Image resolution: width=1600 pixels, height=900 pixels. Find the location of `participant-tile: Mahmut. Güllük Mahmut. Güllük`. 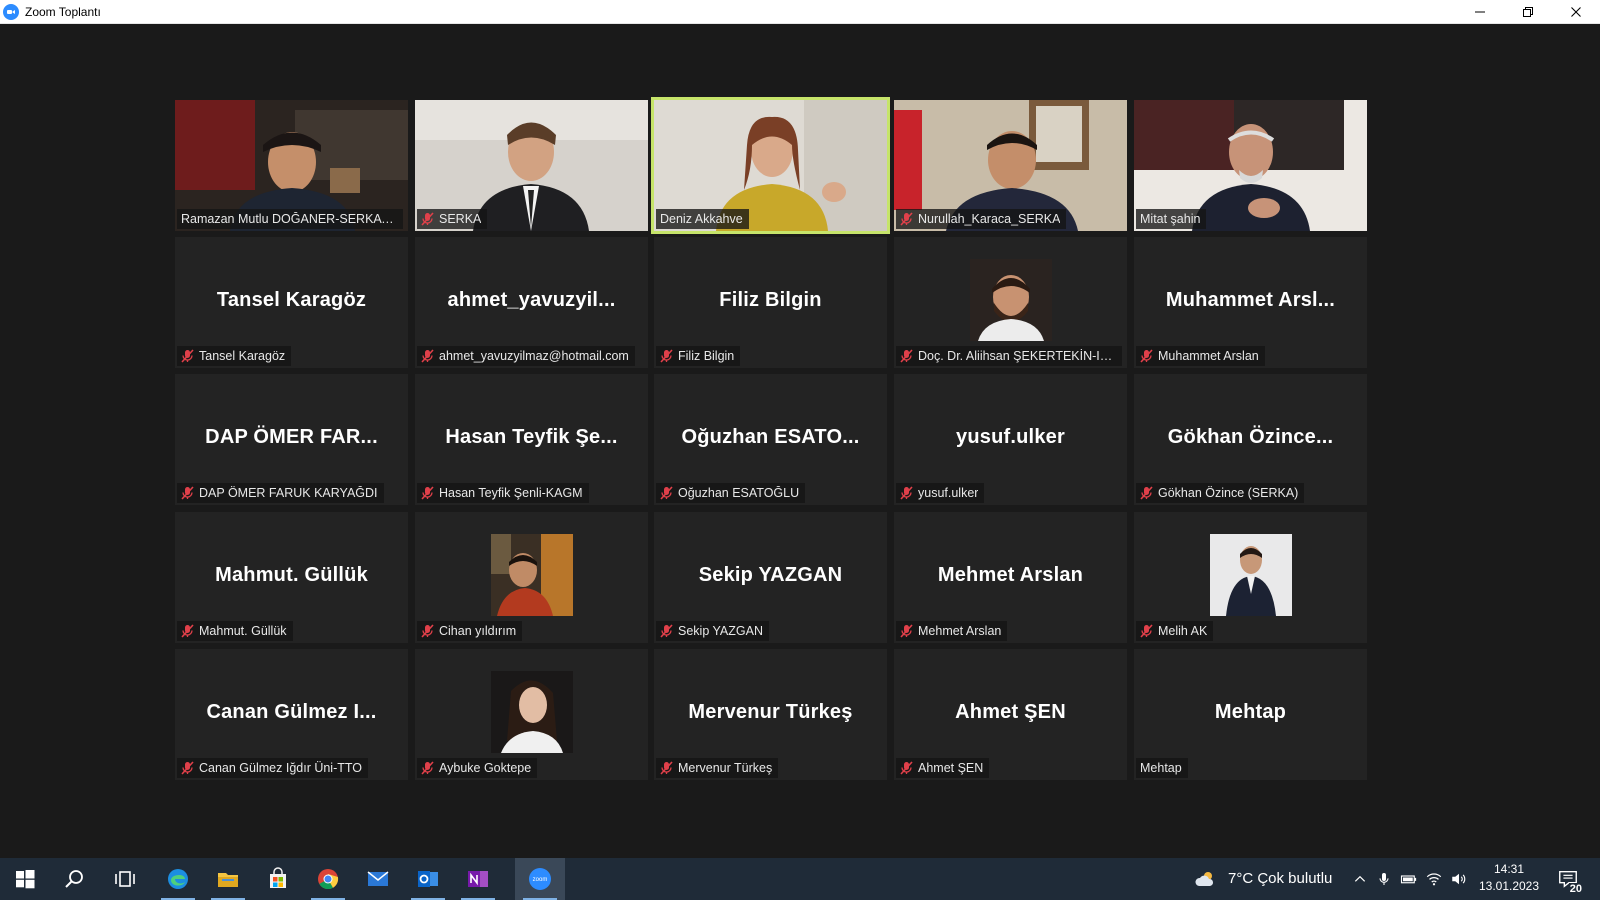

participant-tile: Mahmut. Güllük Mahmut. Güllük is located at coordinates (291, 577).